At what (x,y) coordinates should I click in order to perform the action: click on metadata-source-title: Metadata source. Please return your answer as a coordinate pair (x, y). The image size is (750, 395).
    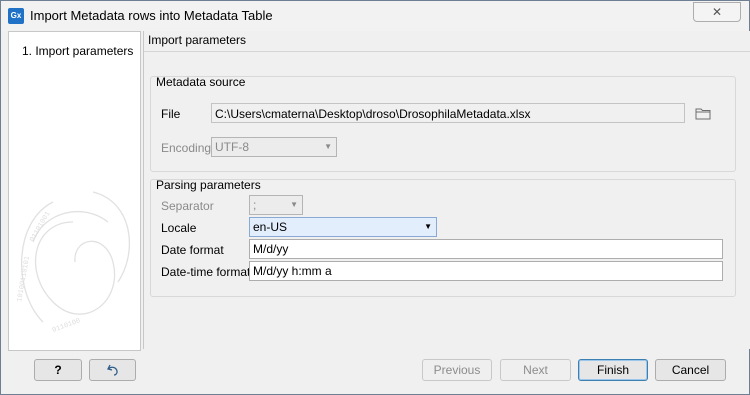
    Looking at the image, I should click on (201, 82).